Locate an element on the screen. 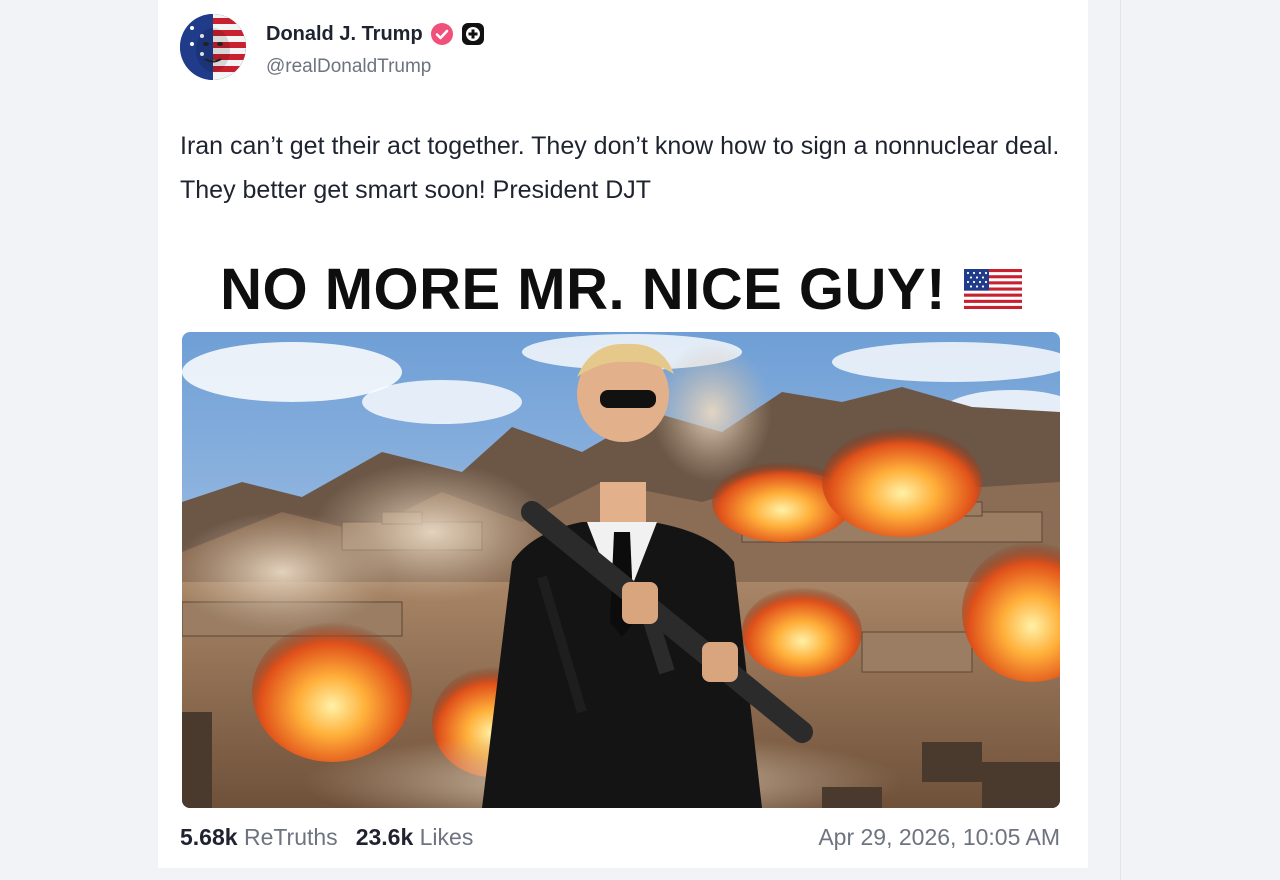  avatar-flag-face-icon is located at coordinates (213, 47).